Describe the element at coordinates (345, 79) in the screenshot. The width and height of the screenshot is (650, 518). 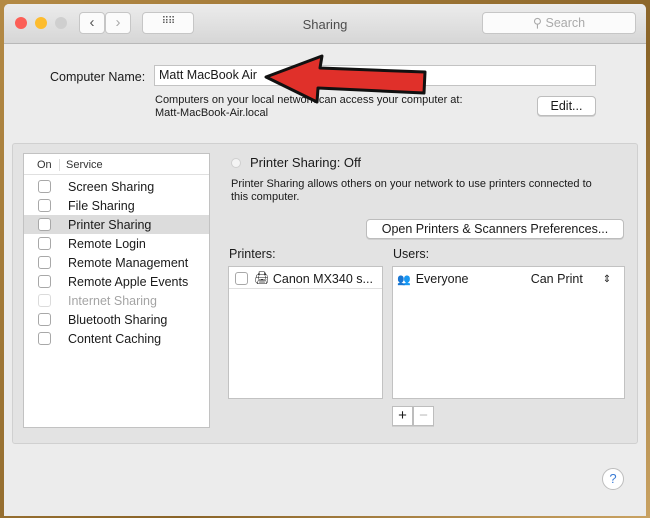
I see `red-arrow-annotation` at that location.